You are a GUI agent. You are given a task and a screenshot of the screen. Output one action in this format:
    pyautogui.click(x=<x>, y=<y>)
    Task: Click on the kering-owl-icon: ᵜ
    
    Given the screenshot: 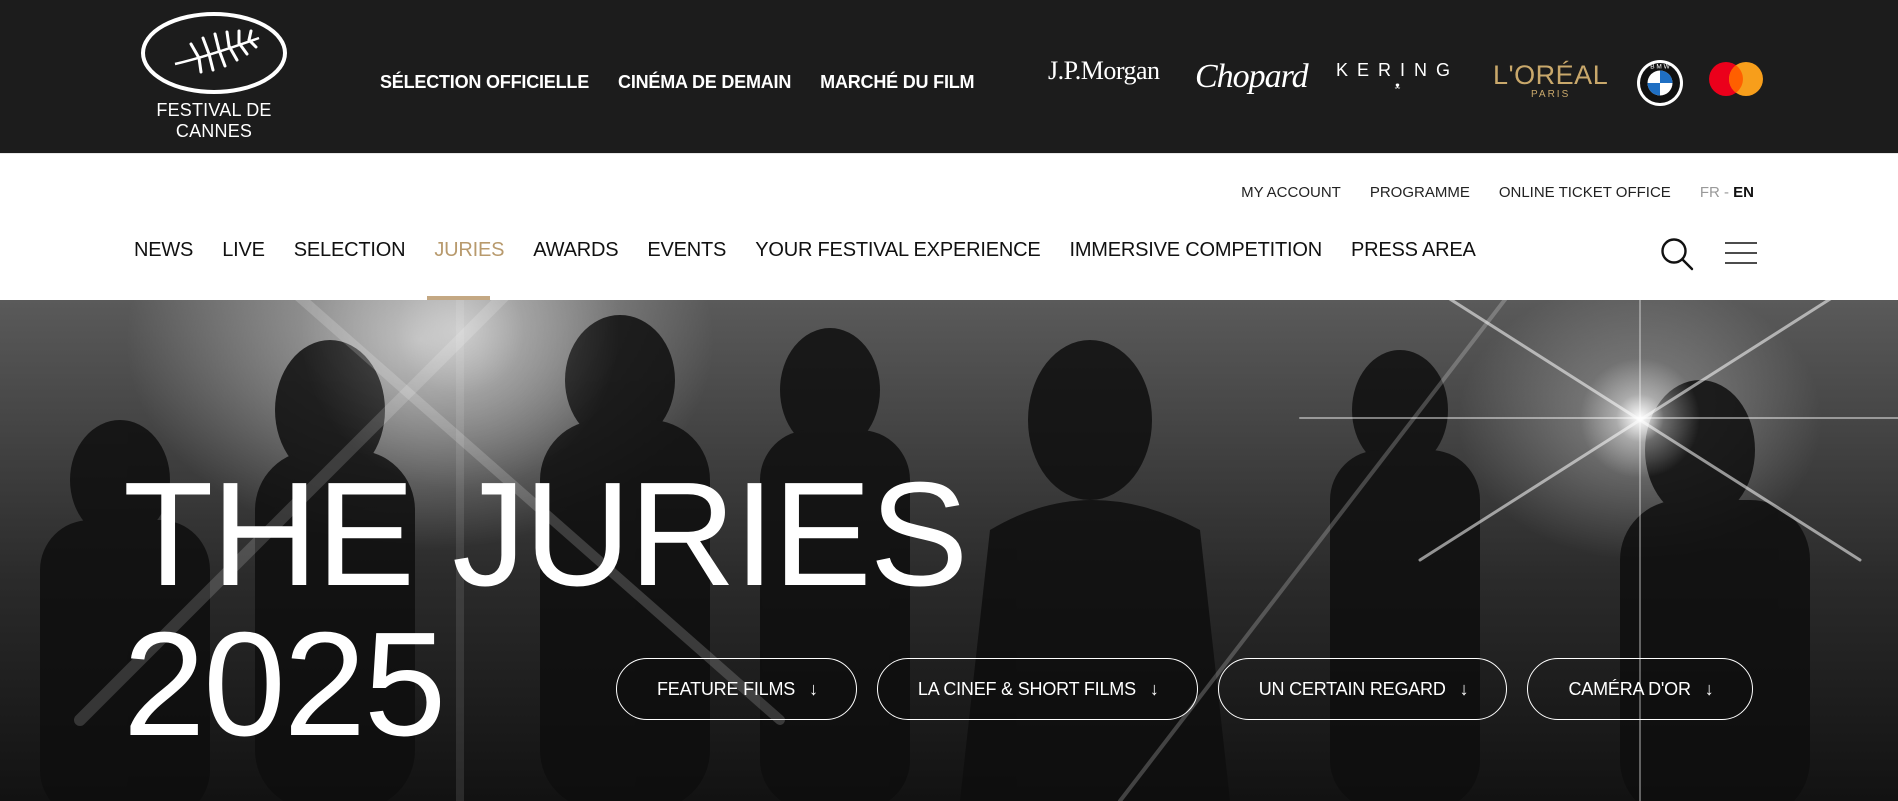 What is the action you would take?
    pyautogui.click(x=1397, y=87)
    